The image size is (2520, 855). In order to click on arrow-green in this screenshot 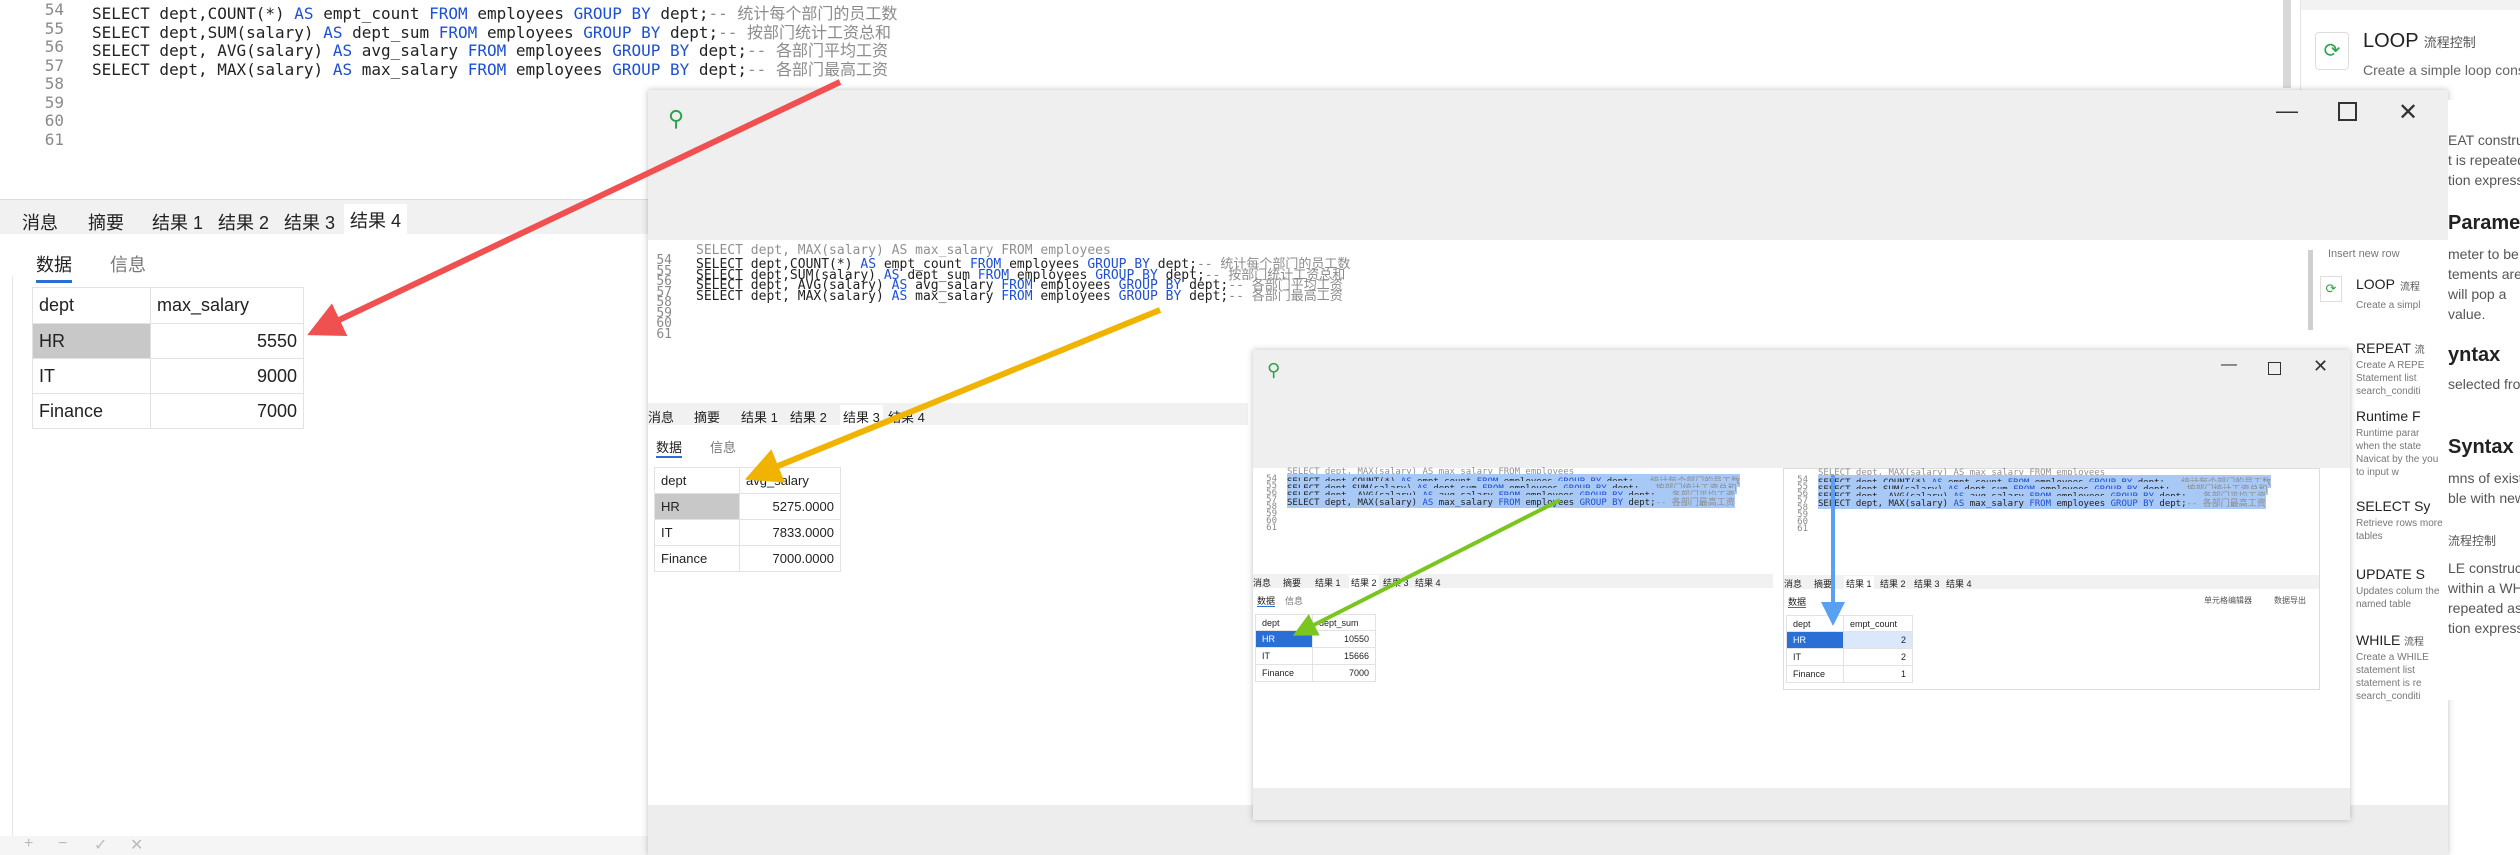, I will do `click(1426, 567)`.